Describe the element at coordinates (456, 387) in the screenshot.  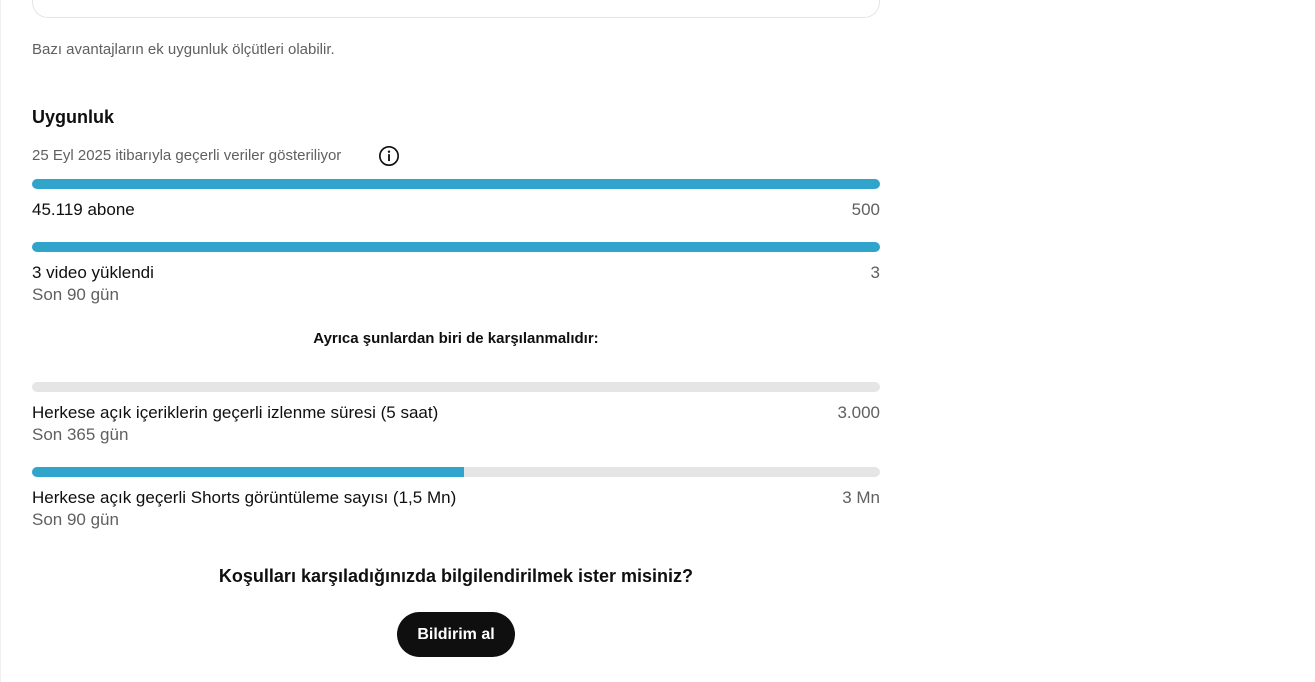
I see `watch-hours-progress-bar` at that location.